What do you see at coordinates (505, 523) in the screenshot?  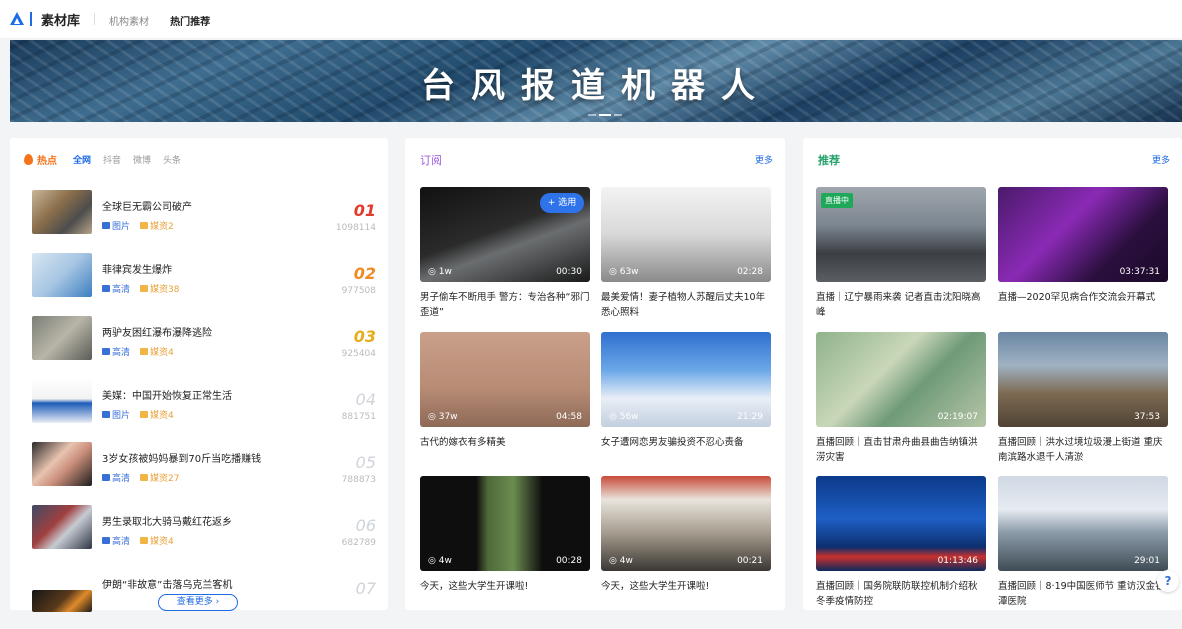 I see `video-thumbnail: ◎ 4w 00:28` at bounding box center [505, 523].